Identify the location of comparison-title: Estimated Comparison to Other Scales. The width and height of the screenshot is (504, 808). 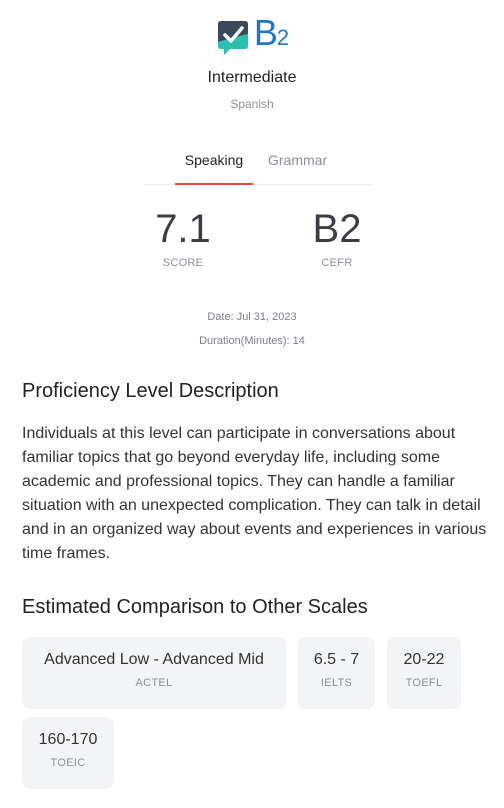
(195, 607).